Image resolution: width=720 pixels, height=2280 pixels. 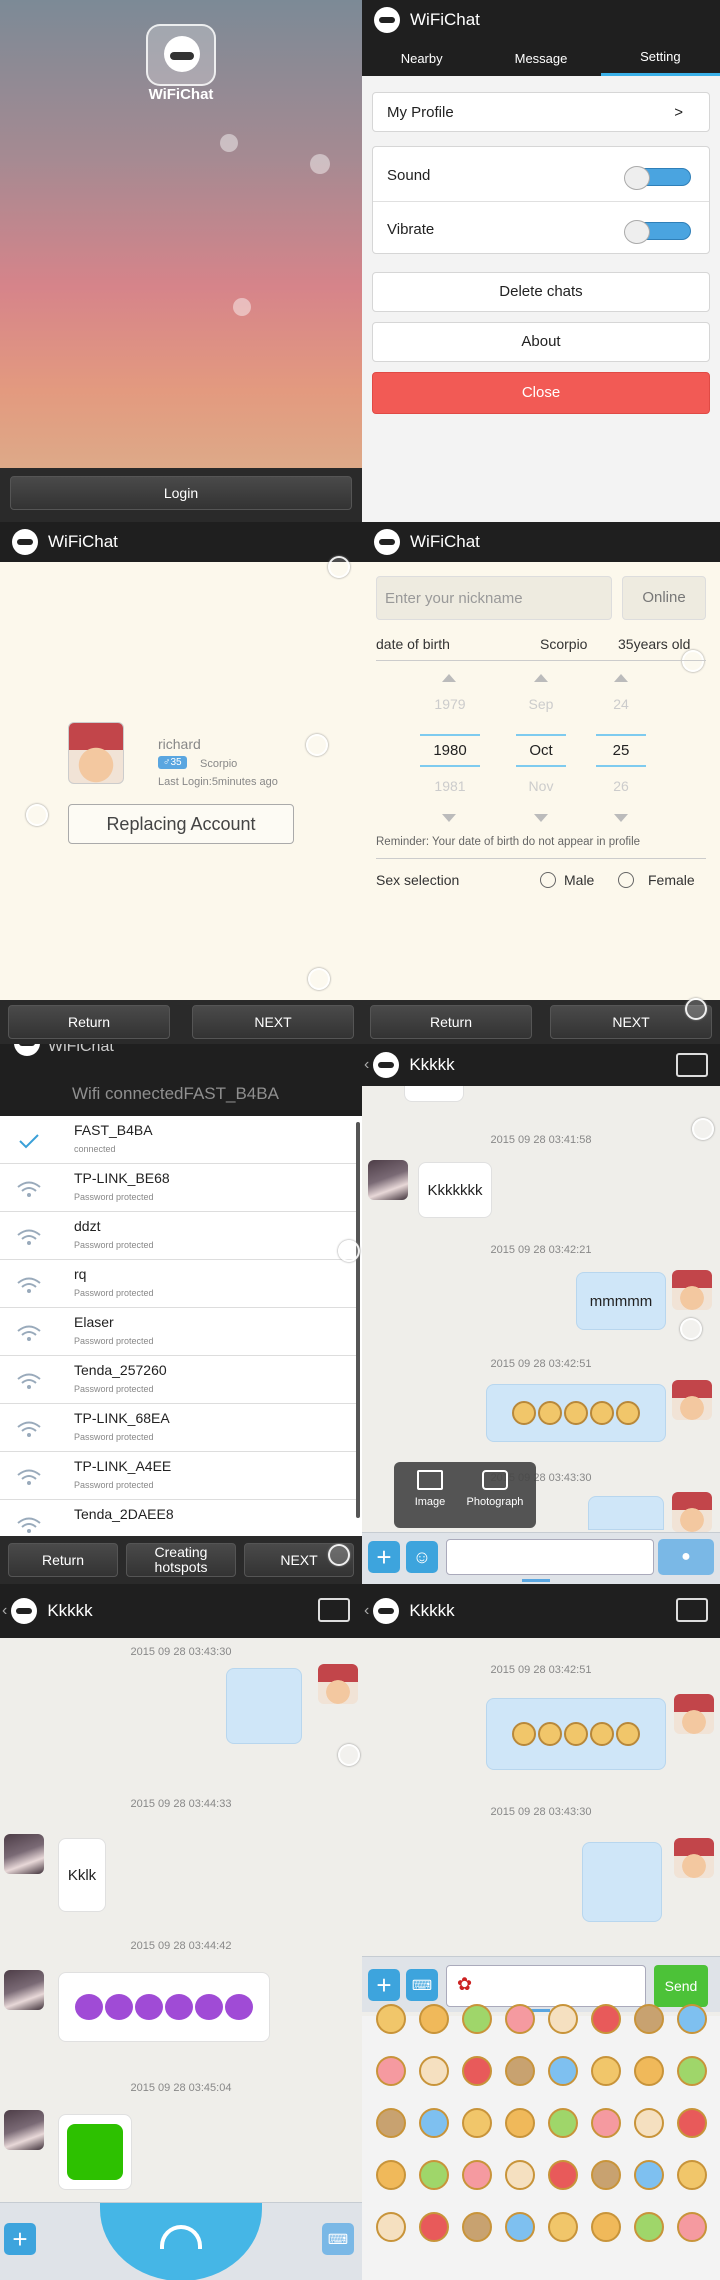 I want to click on vibrate-toggle, so click(x=657, y=232).